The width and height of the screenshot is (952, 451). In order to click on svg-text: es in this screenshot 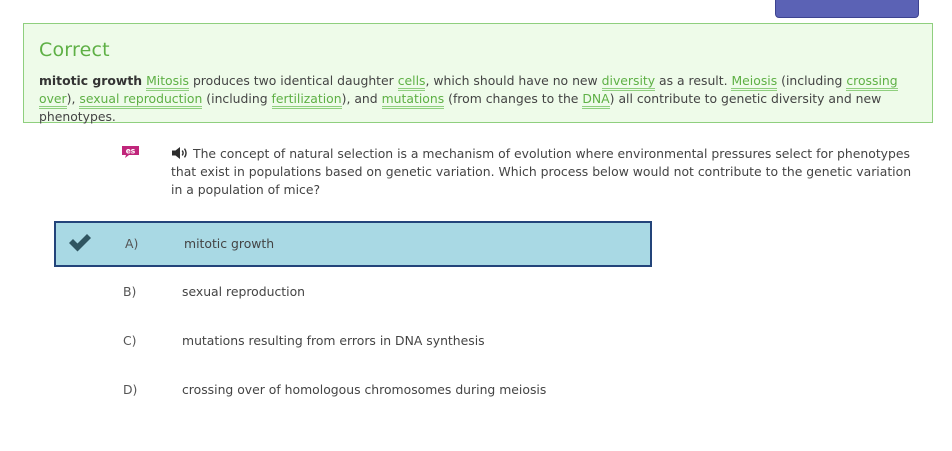, I will do `click(131, 150)`.